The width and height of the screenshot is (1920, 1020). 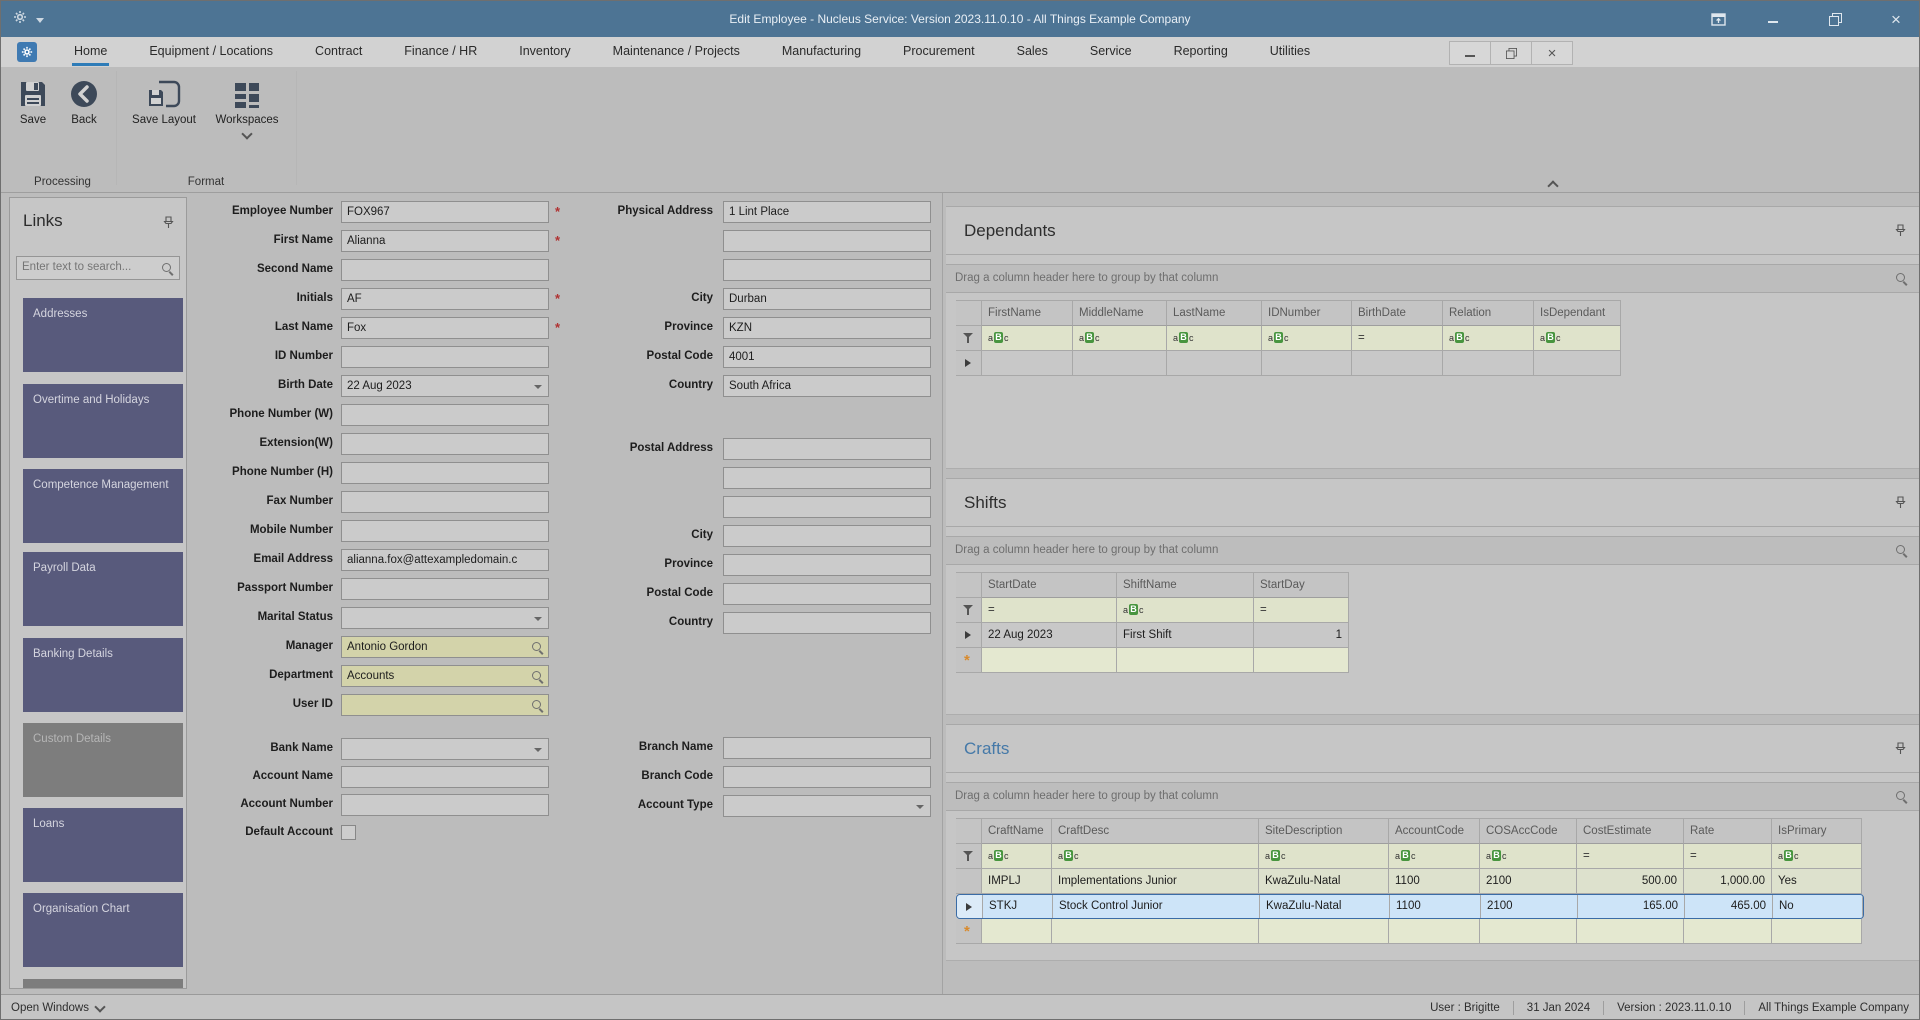 What do you see at coordinates (1728, 931) in the screenshot?
I see `new-cell-rate` at bounding box center [1728, 931].